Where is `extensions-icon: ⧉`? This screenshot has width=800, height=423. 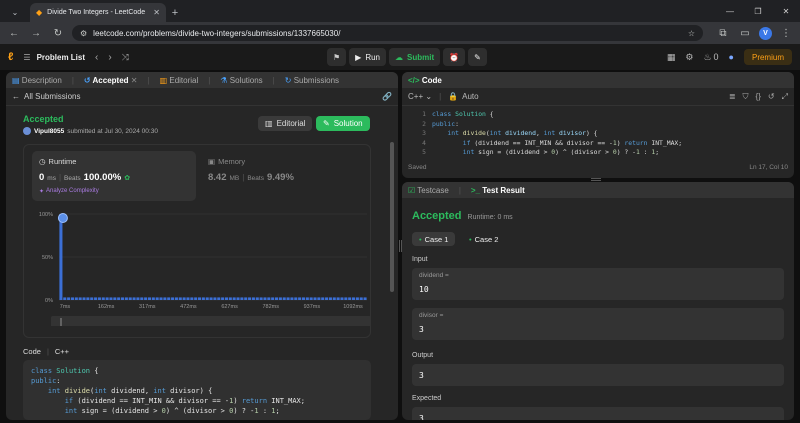 extensions-icon: ⧉ is located at coordinates (723, 33).